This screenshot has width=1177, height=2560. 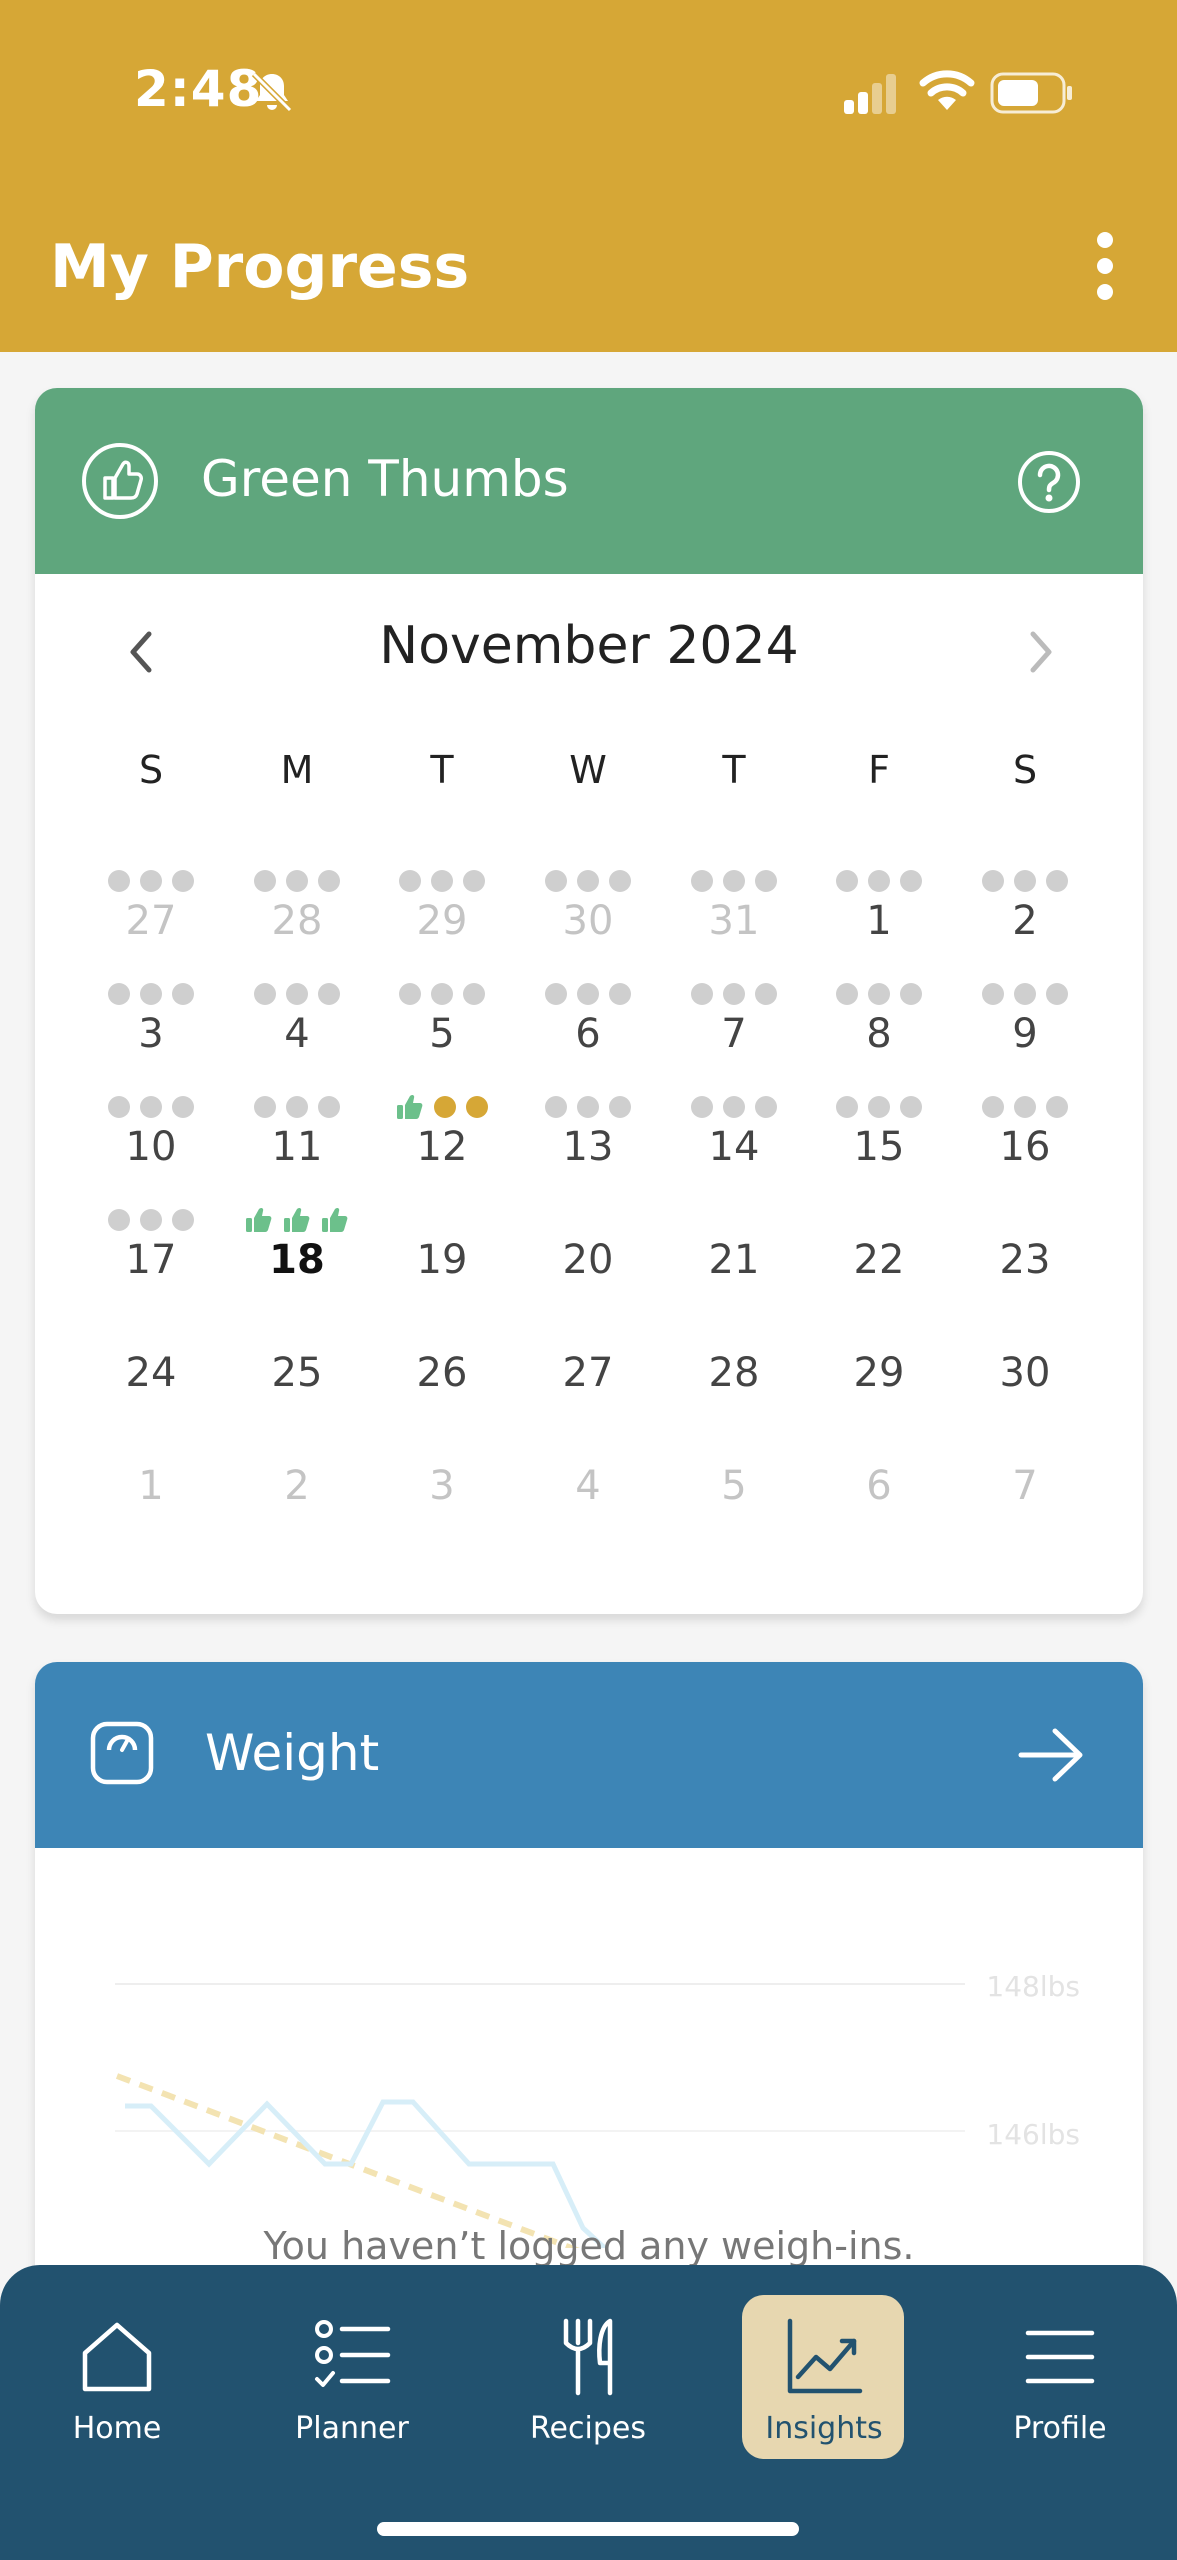 I want to click on calendar-day: 12, so click(x=442, y=1150).